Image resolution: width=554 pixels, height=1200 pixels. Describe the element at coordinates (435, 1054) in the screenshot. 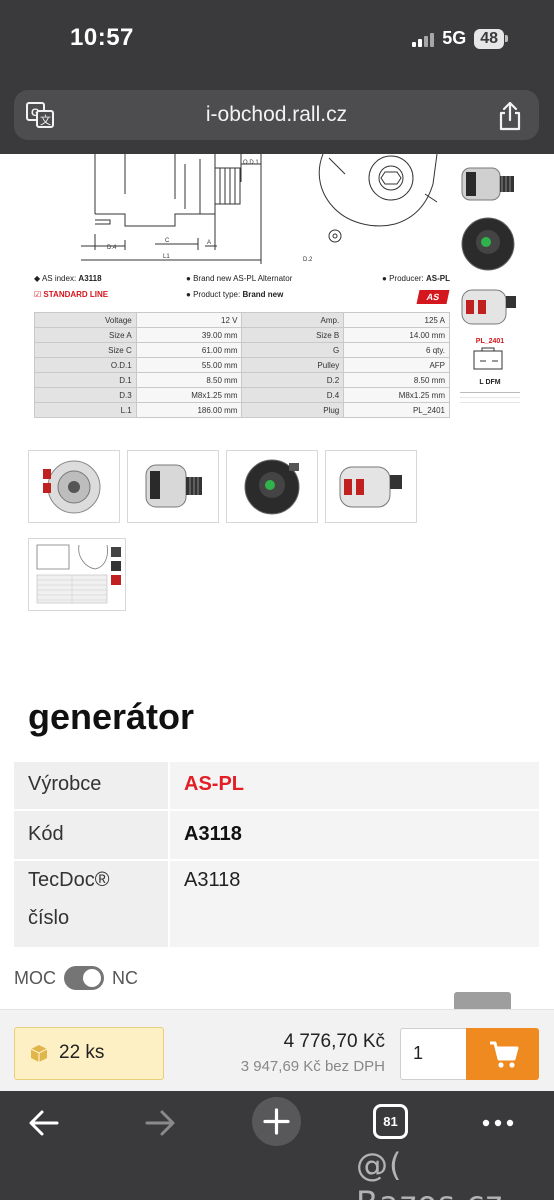

I see `quantity-input: 1` at that location.